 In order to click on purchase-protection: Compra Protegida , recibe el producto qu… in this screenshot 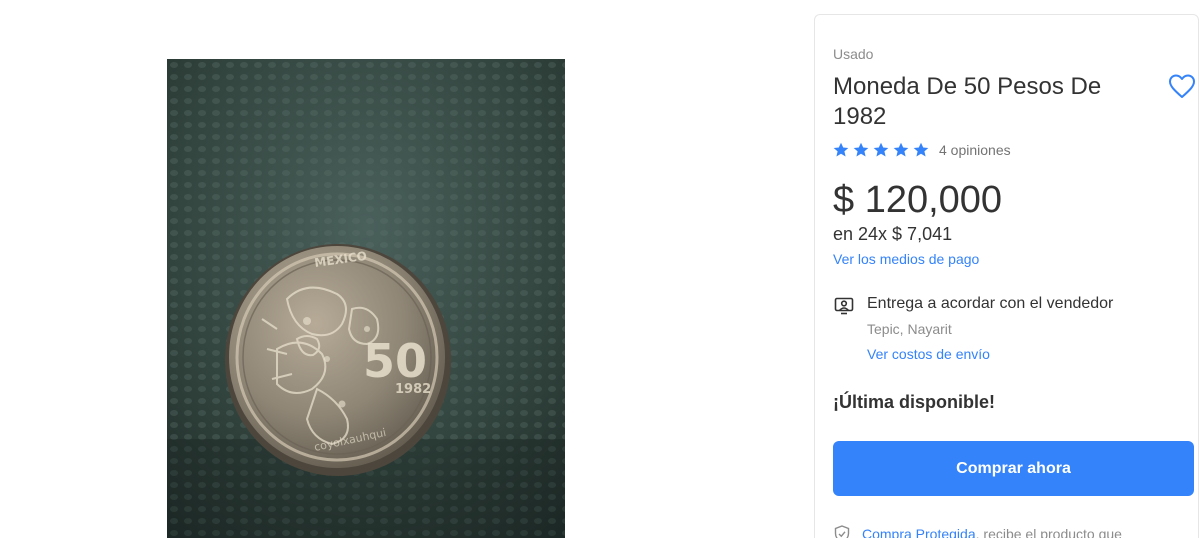, I will do `click(978, 531)`.